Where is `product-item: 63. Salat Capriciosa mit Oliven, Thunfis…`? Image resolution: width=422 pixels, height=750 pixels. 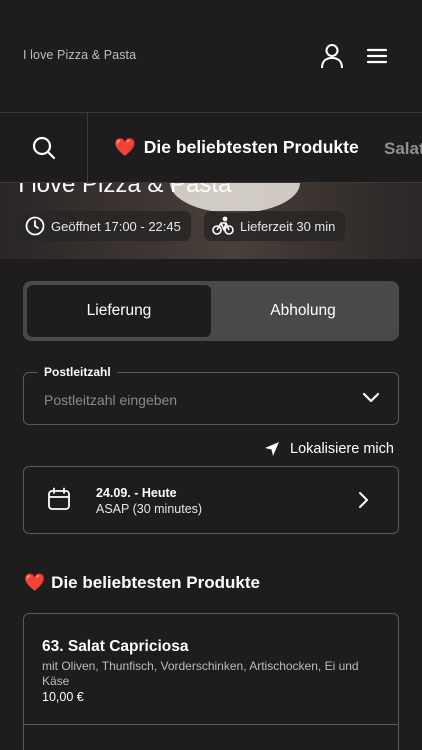
product-item: 63. Salat Capriciosa mit Oliven, Thunfis… is located at coordinates (212, 671).